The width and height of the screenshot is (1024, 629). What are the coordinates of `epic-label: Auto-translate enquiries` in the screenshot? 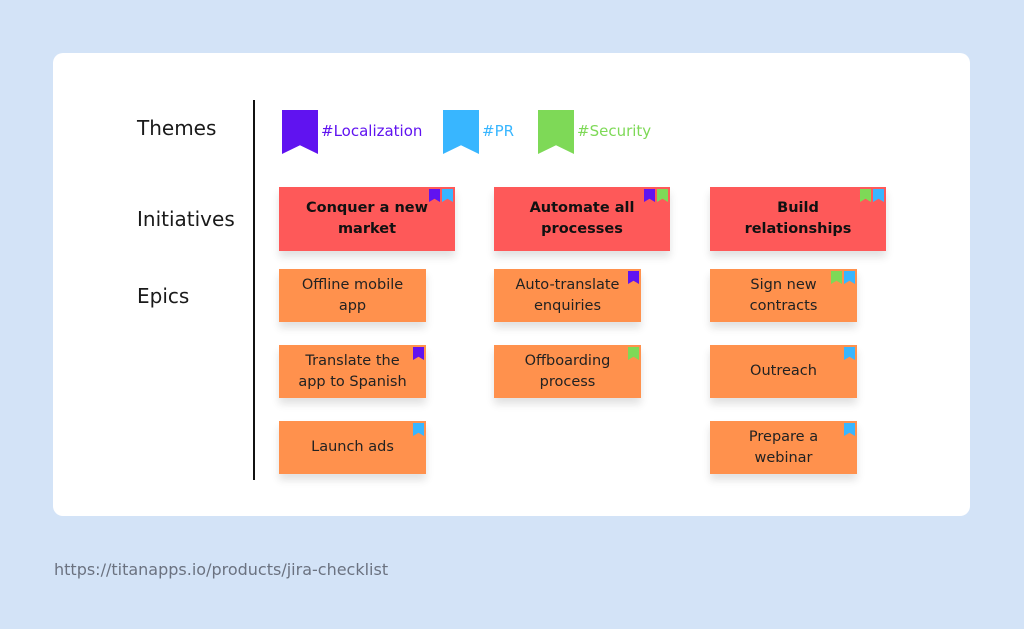 It's located at (567, 295).